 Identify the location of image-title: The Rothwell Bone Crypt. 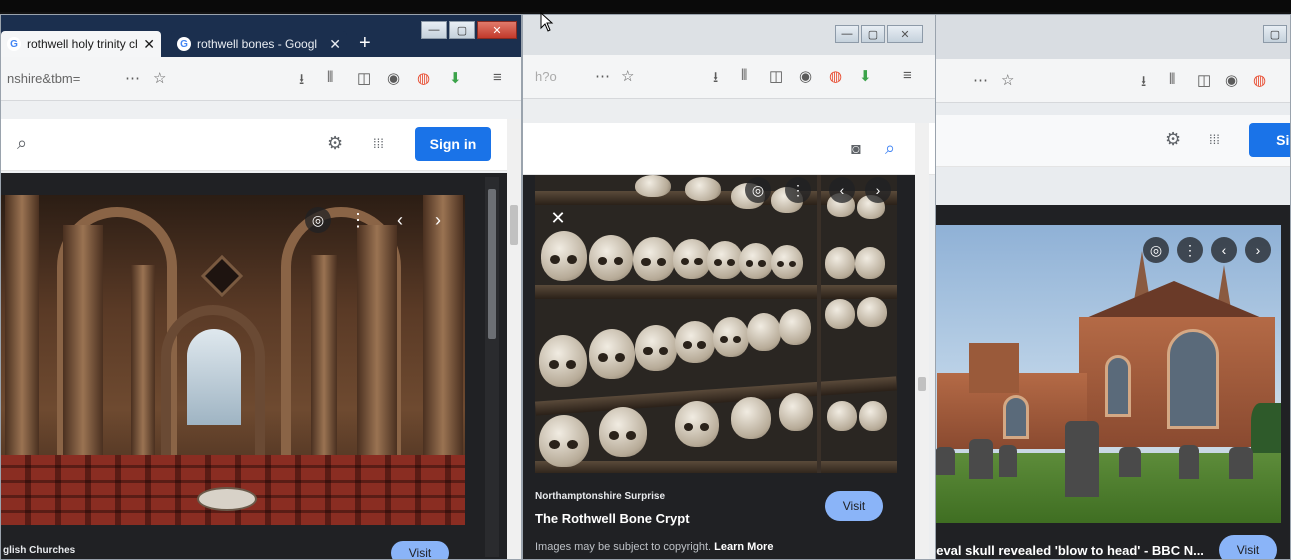
(612, 518).